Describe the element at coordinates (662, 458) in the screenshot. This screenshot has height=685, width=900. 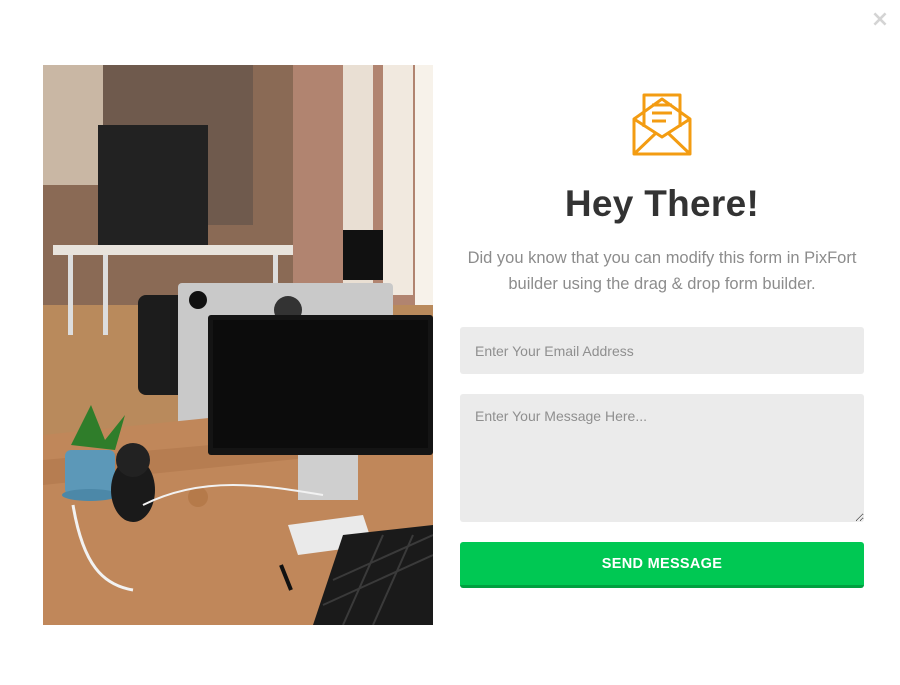
I see `message-textarea` at that location.